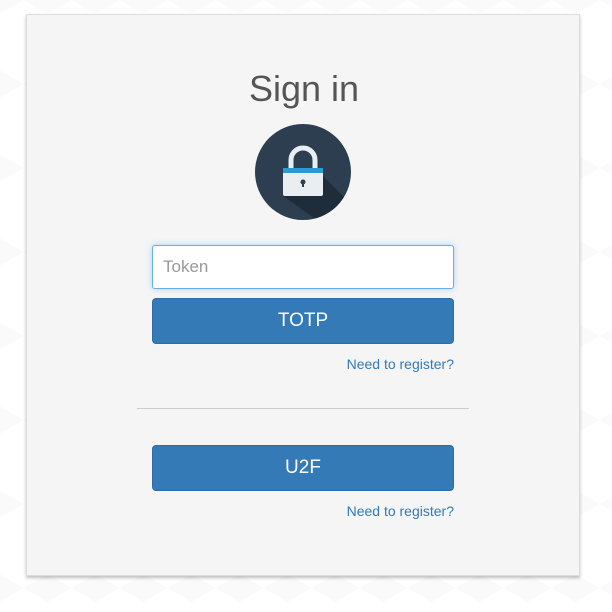 The height and width of the screenshot is (612, 612). I want to click on totp-button: TOTP, so click(303, 321).